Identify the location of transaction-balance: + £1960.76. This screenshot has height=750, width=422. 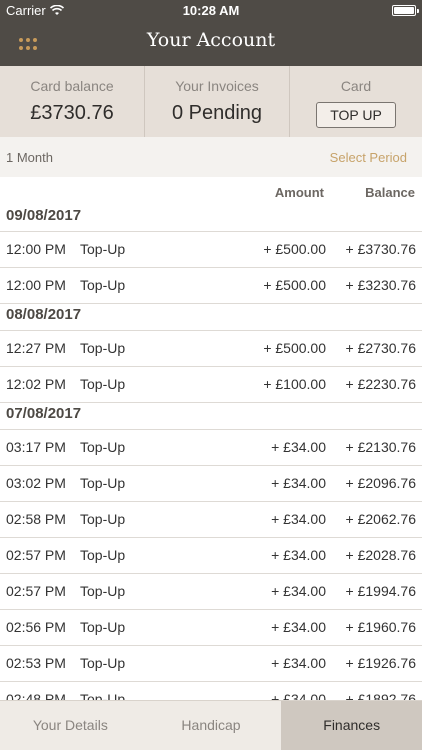
(380, 627).